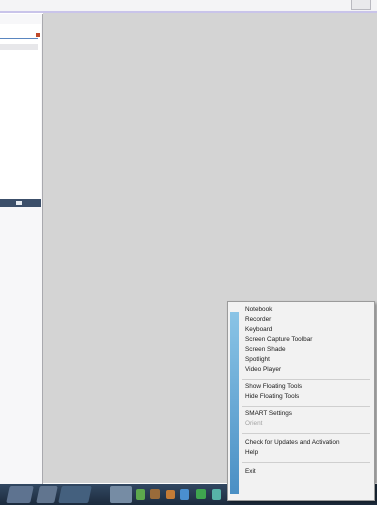  I want to click on menu-item-video-player: Video Player, so click(263, 370).